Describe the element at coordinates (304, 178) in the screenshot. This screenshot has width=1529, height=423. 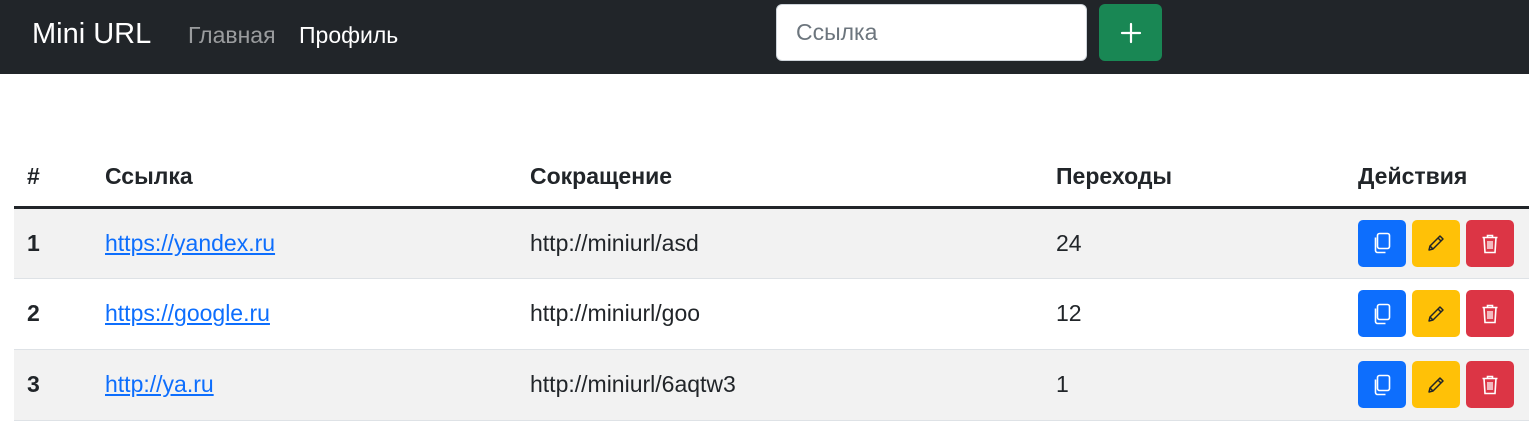
I see `header-link: Ссылка` at that location.